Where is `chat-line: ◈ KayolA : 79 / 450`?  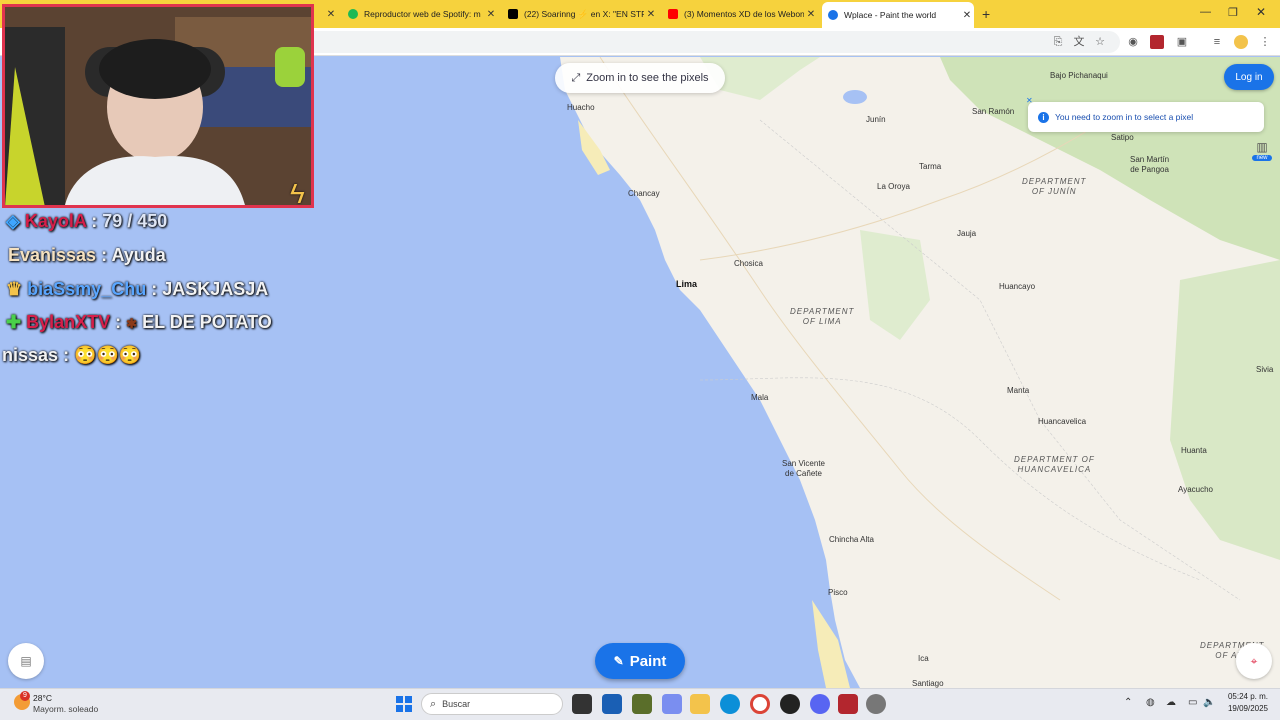
chat-line: ◈ KayolA : 79 / 450 is located at coordinates (86, 221).